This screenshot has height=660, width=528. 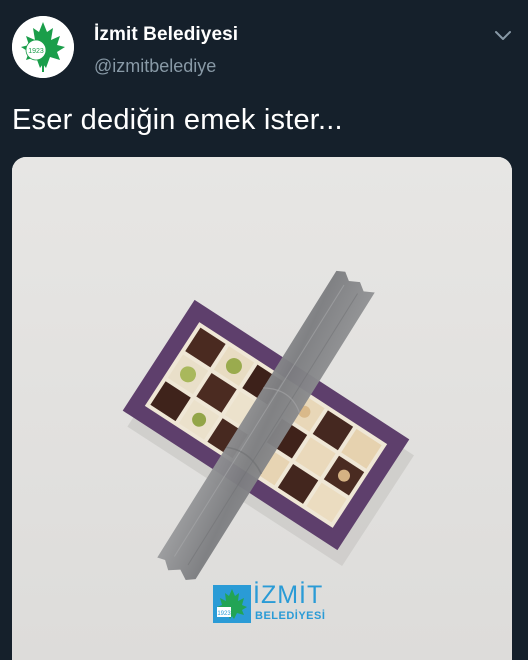 I want to click on chevron-down-icon, so click(x=503, y=35).